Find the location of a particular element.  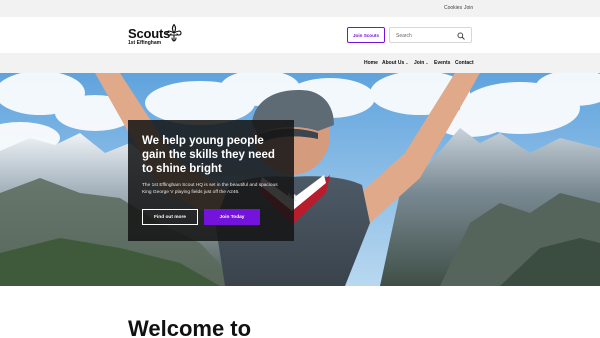

utility-bar: Cookies Join is located at coordinates (300, 8).